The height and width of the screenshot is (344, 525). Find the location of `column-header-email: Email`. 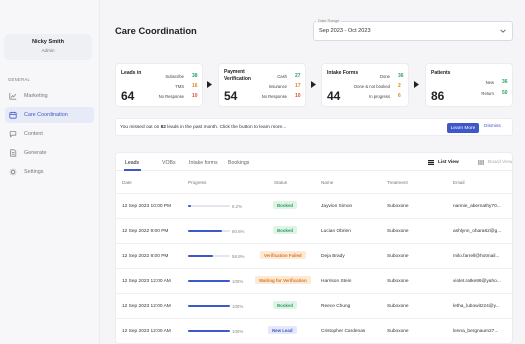

column-header-email: Email is located at coordinates (459, 182).